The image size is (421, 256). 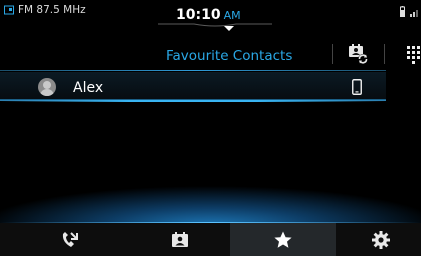 What do you see at coordinates (198, 15) in the screenshot?
I see `clock-time: 10:10` at bounding box center [198, 15].